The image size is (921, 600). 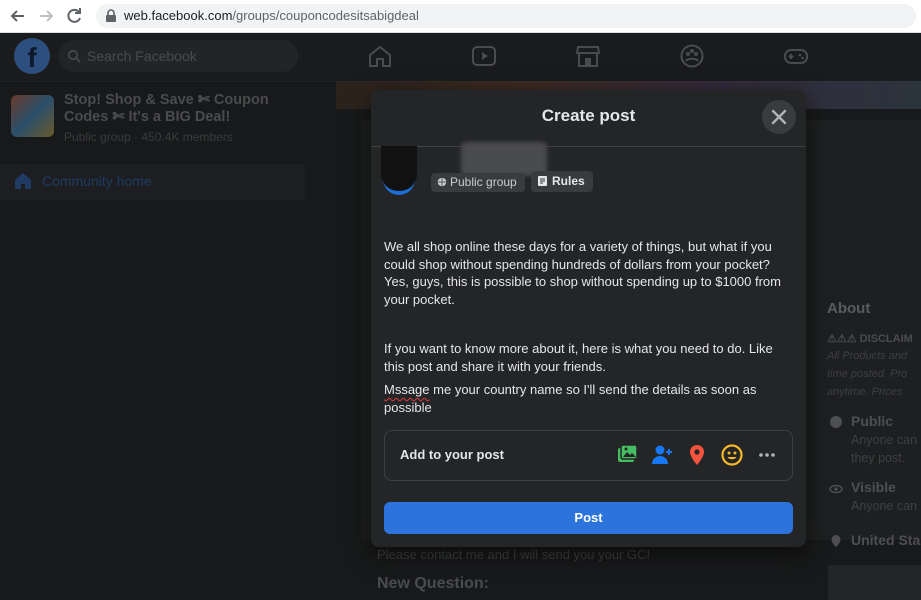 I want to click on visibility-title: Visible, so click(x=873, y=487).